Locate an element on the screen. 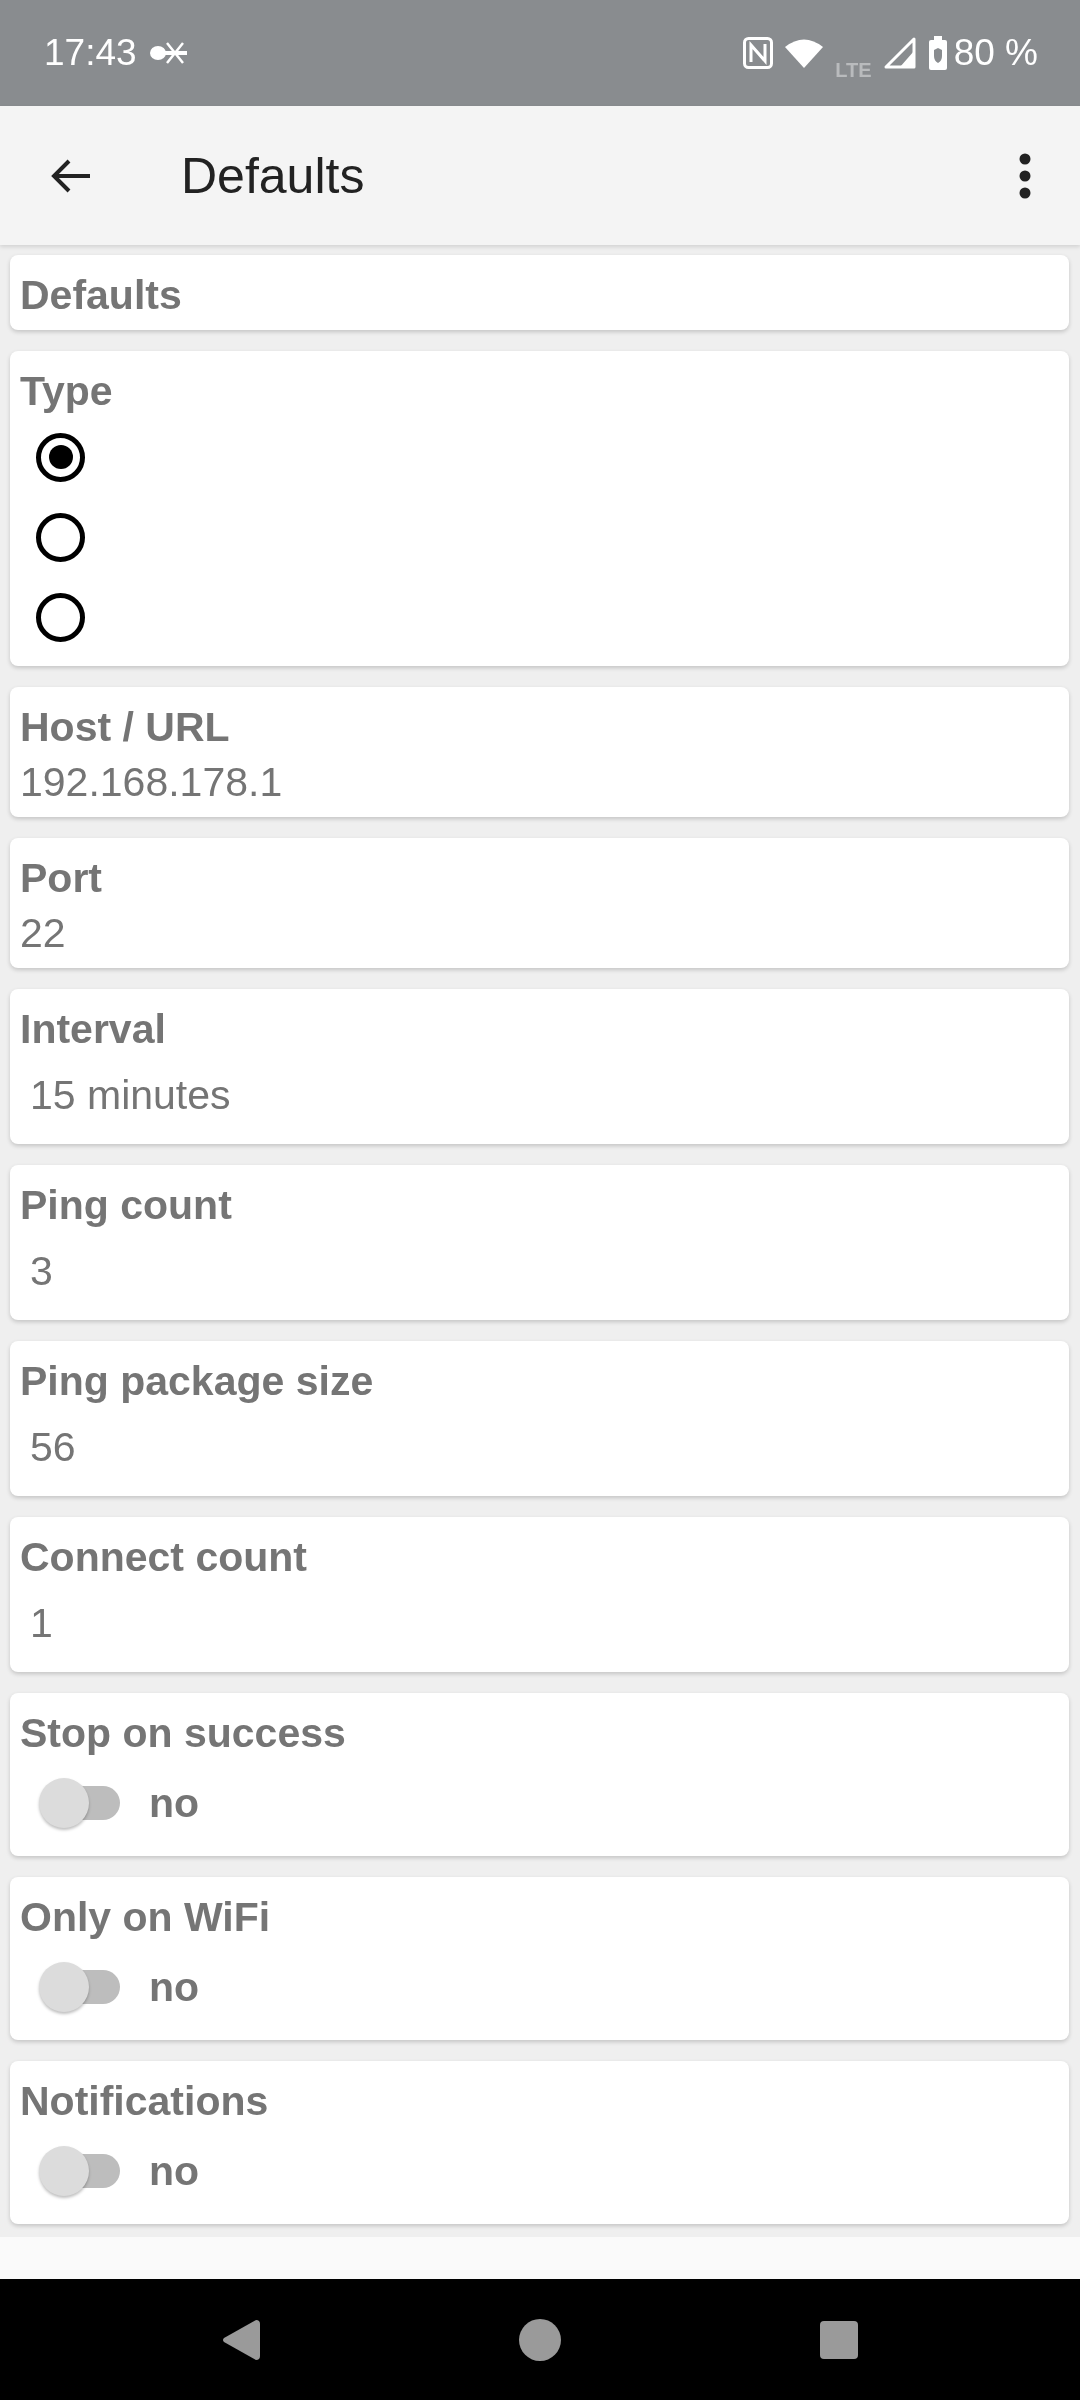 The height and width of the screenshot is (2400, 1080). field-label: Ping count is located at coordinates (126, 1205).